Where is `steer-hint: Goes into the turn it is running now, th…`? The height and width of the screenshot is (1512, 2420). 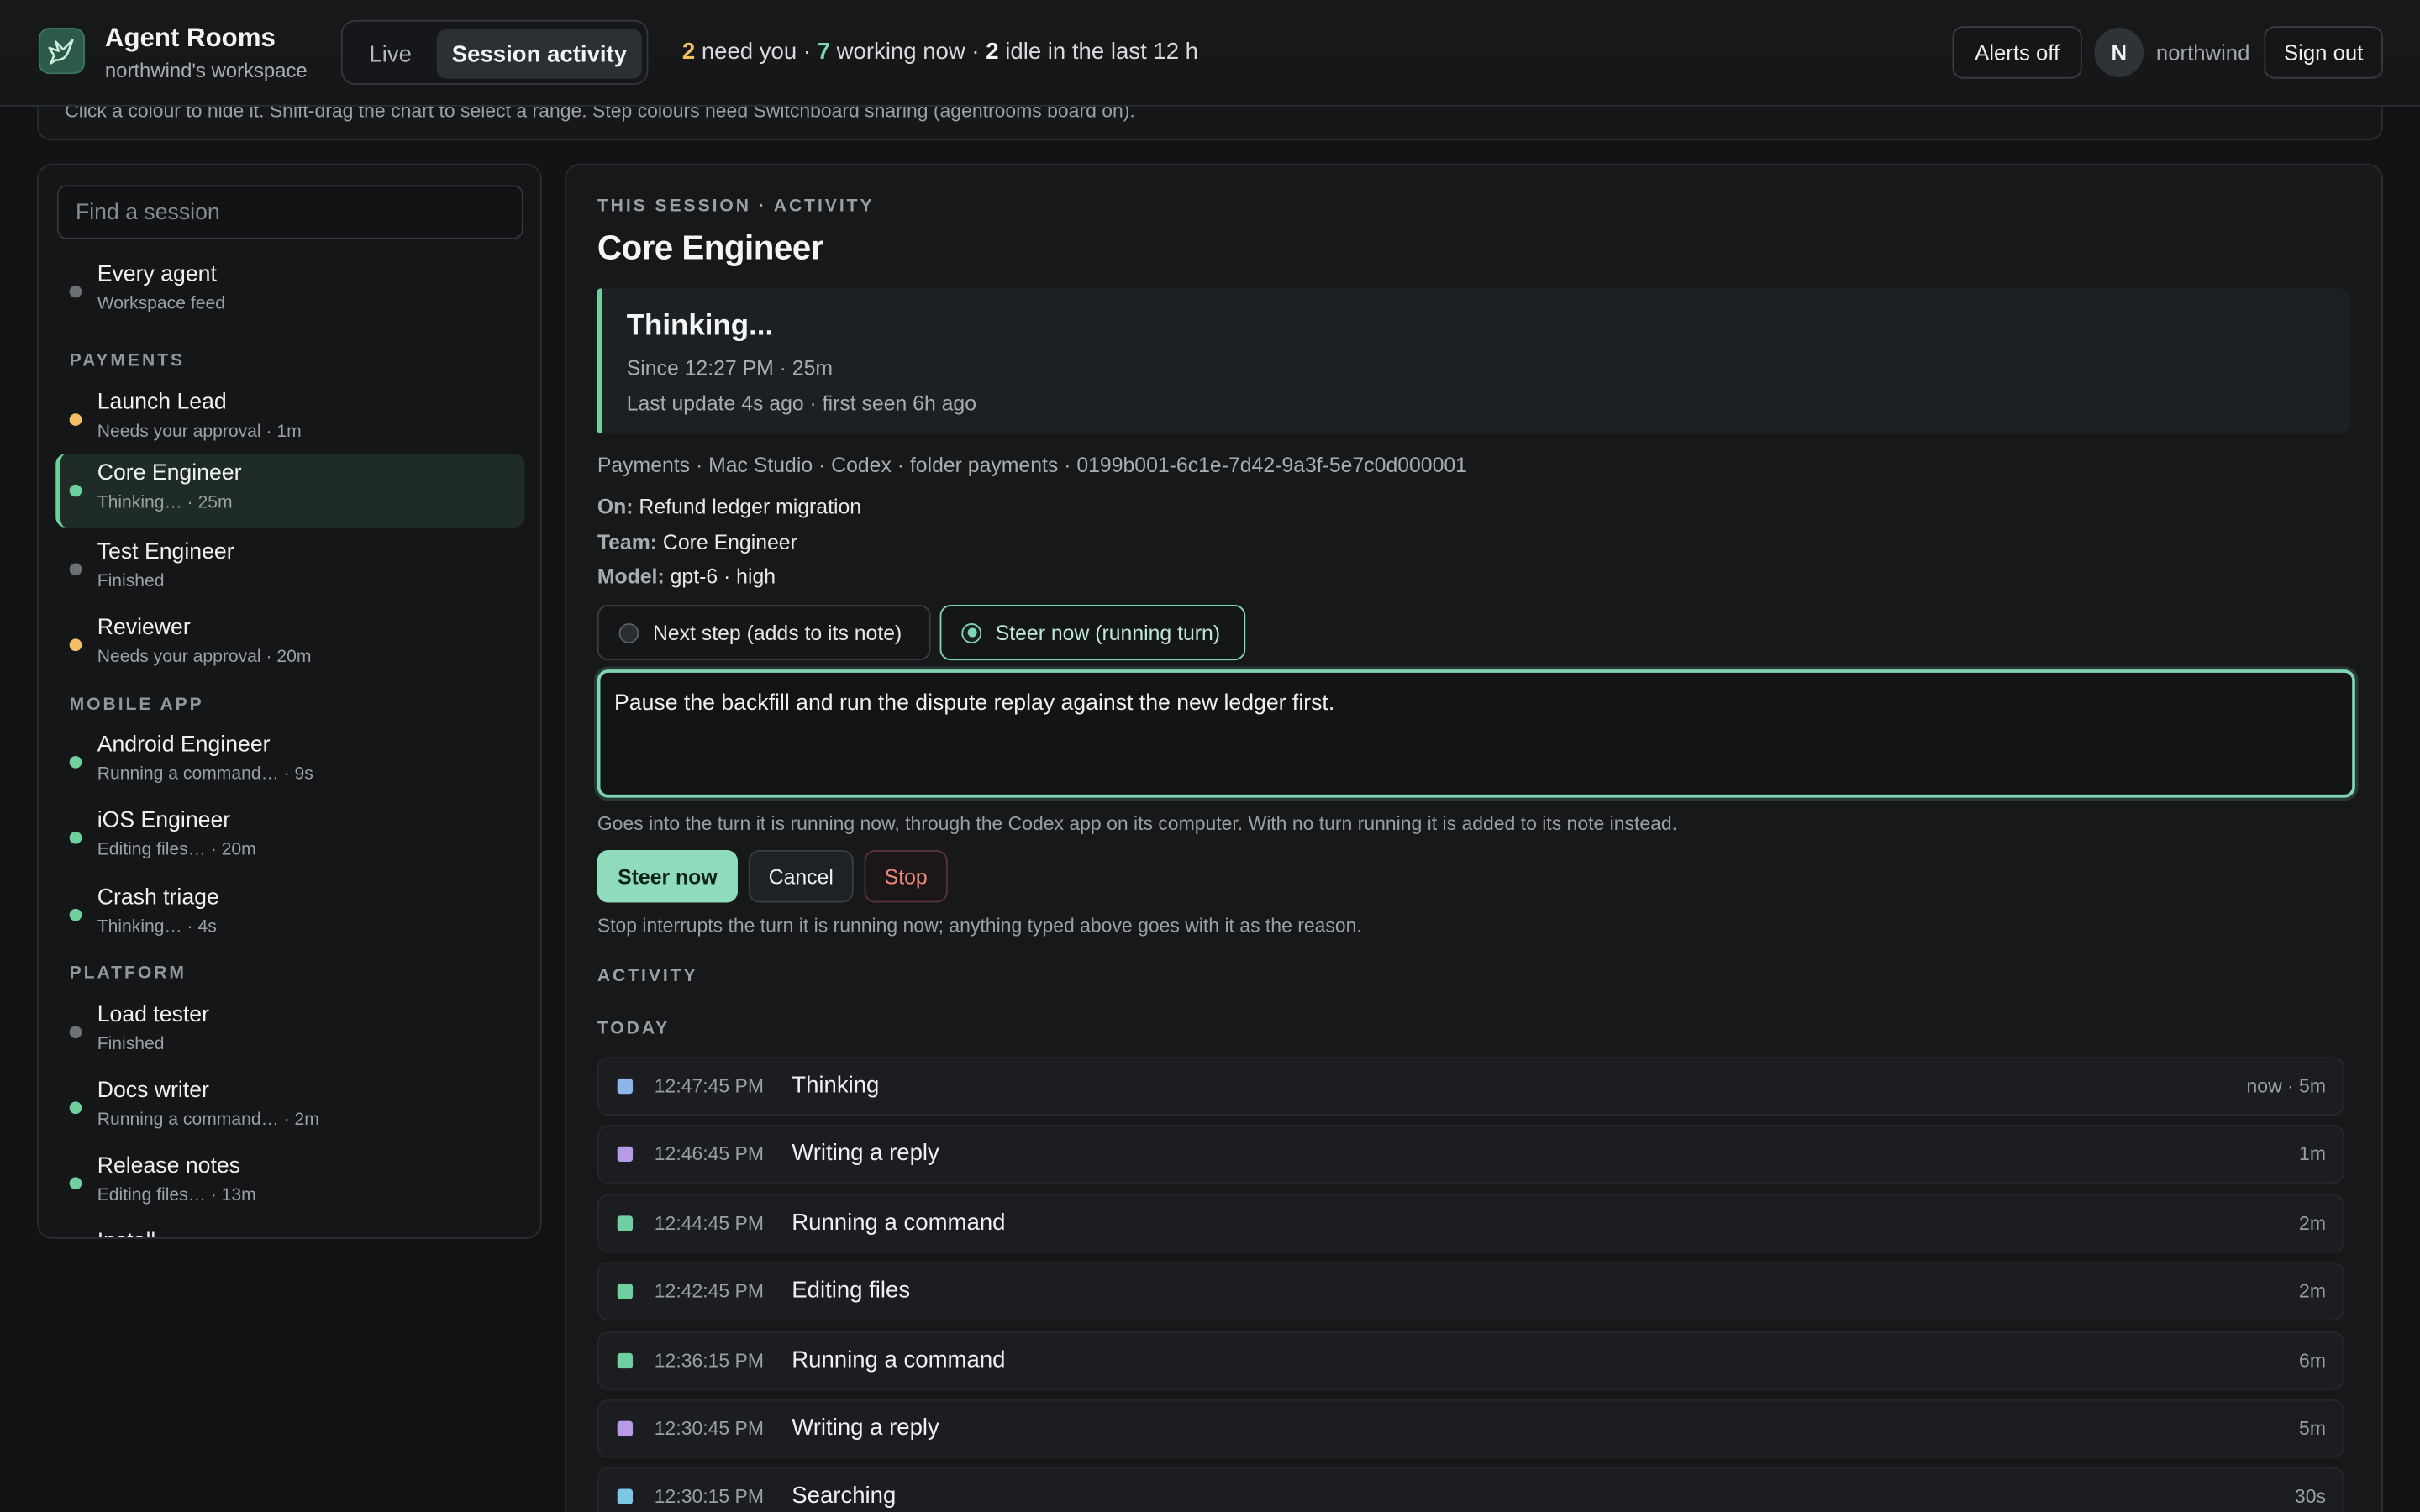
steer-hint: Goes into the turn it is running now, th… is located at coordinates (1137, 823).